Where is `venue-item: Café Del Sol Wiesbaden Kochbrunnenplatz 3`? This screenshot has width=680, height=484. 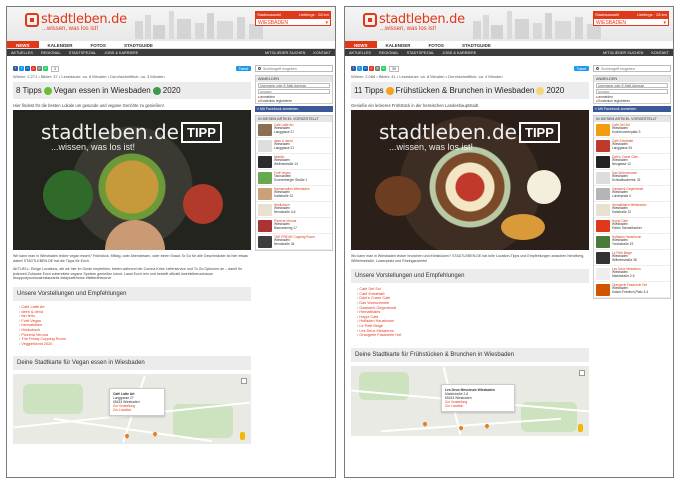 venue-item: Café Del Sol Wiesbaden Kochbrunnenplatz 3 is located at coordinates (632, 130).